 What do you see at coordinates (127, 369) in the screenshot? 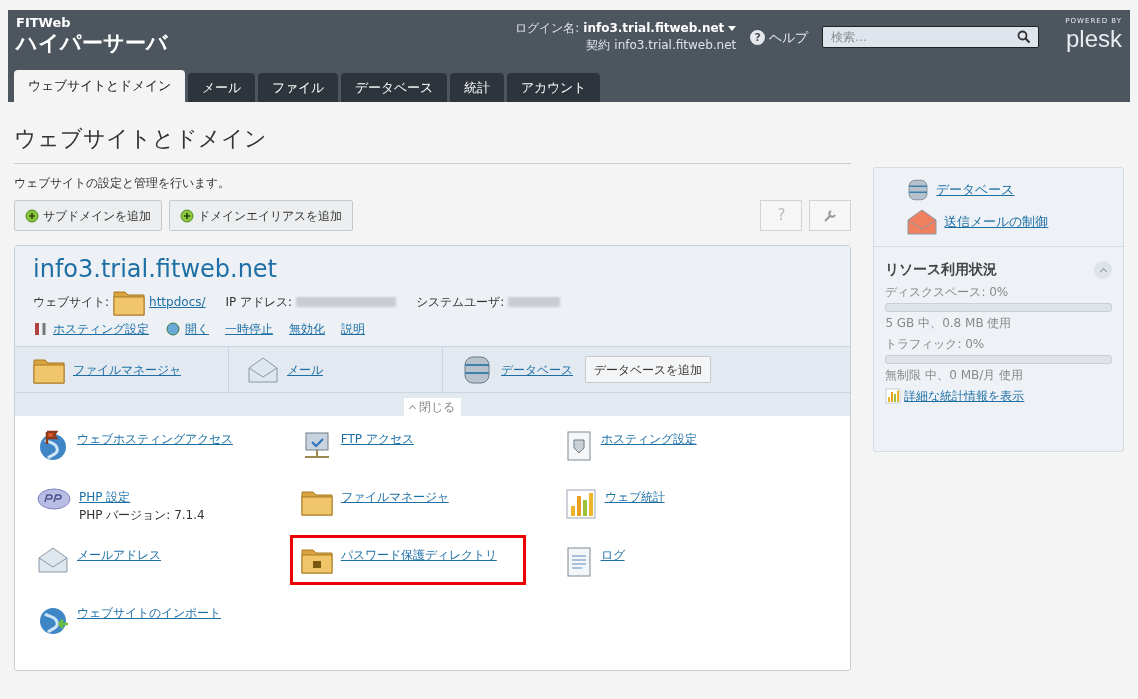
I see `quick-link: ファイルマネージャ` at bounding box center [127, 369].